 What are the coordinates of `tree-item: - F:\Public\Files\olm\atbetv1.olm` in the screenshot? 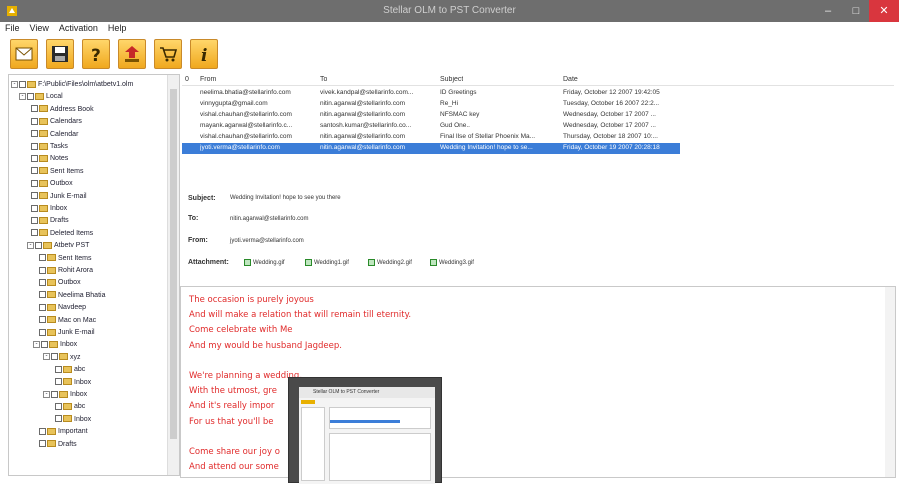 It's located at (72, 85).